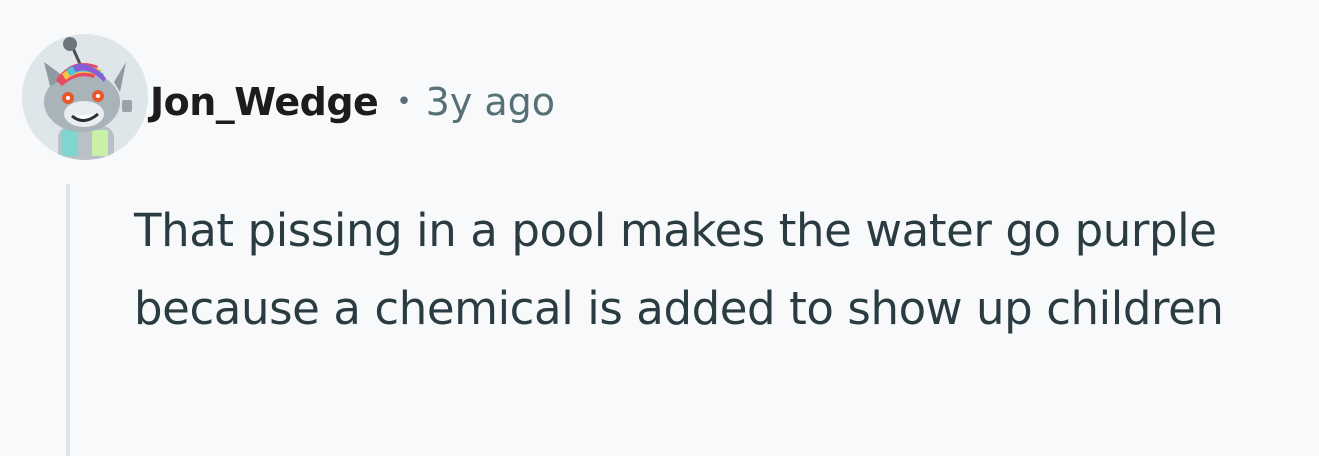 The width and height of the screenshot is (1319, 456). What do you see at coordinates (68, 320) in the screenshot?
I see `thread-line` at bounding box center [68, 320].